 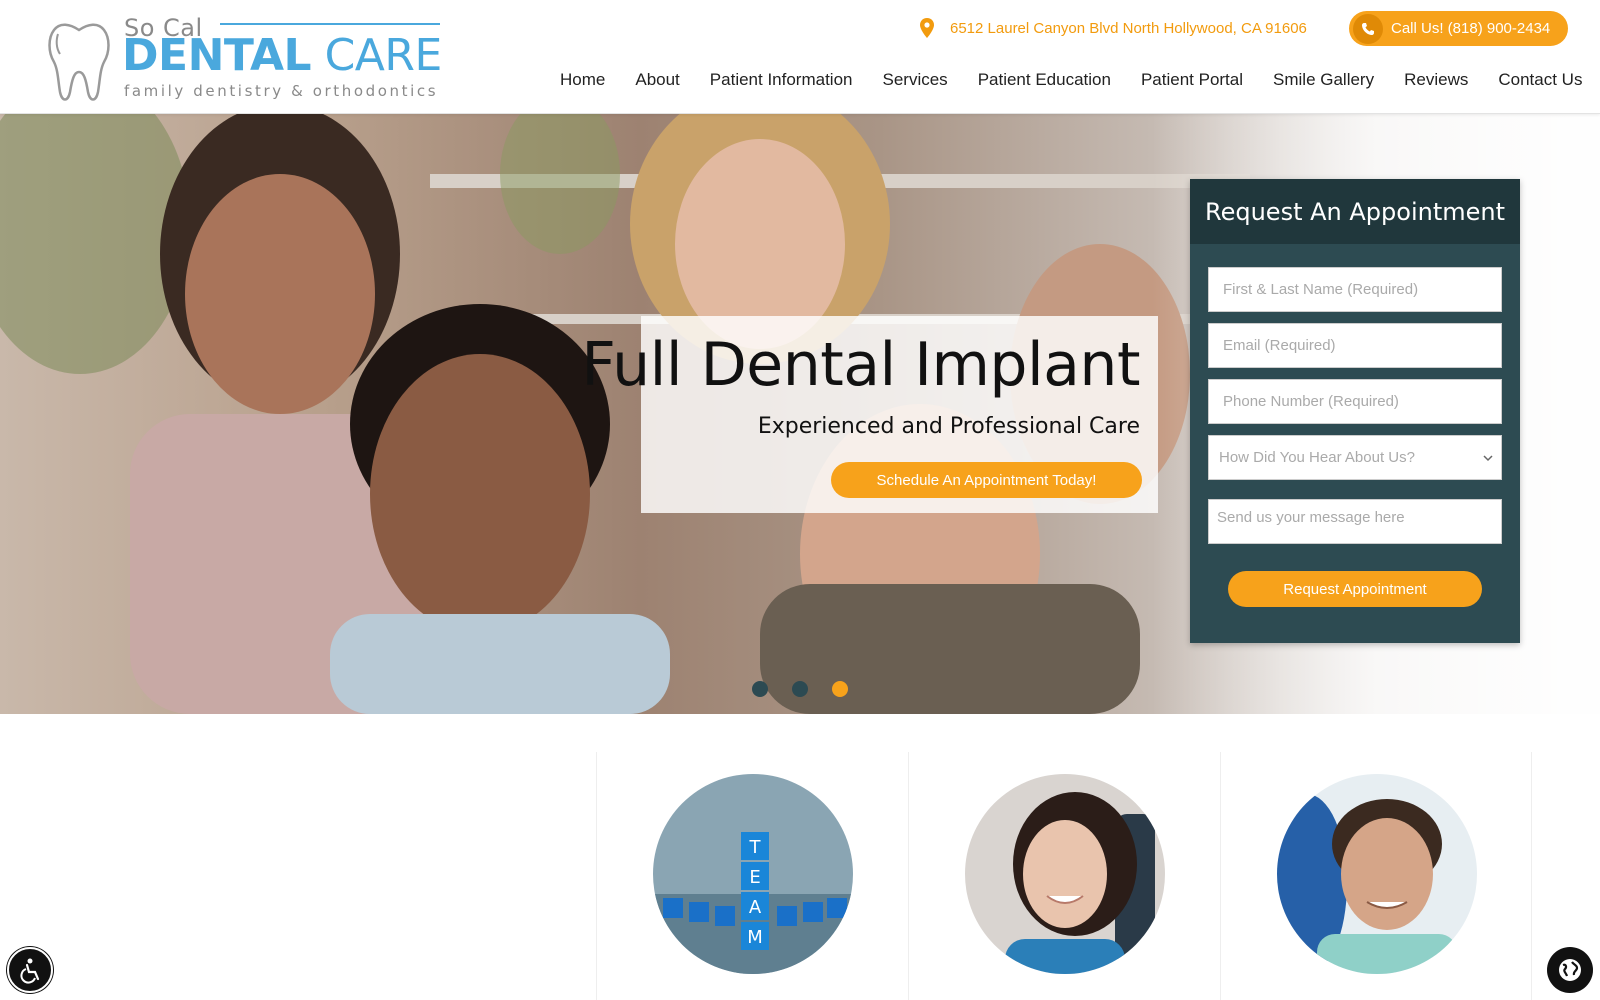 What do you see at coordinates (1355, 211) in the screenshot?
I see `appointment-form-heading: Request An Appointment` at bounding box center [1355, 211].